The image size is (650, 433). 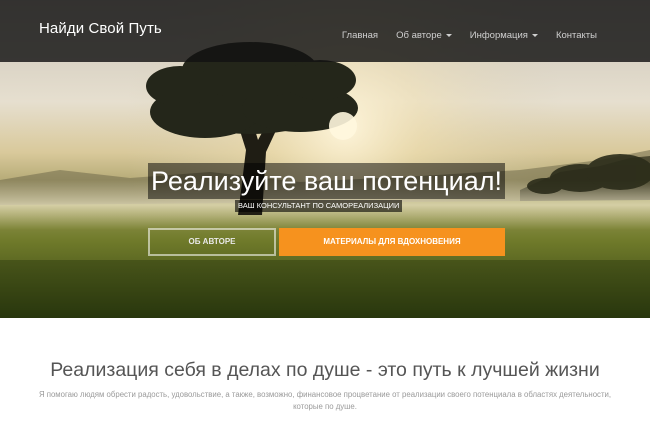 I want to click on nav-link-home: Главная, so click(x=360, y=35).